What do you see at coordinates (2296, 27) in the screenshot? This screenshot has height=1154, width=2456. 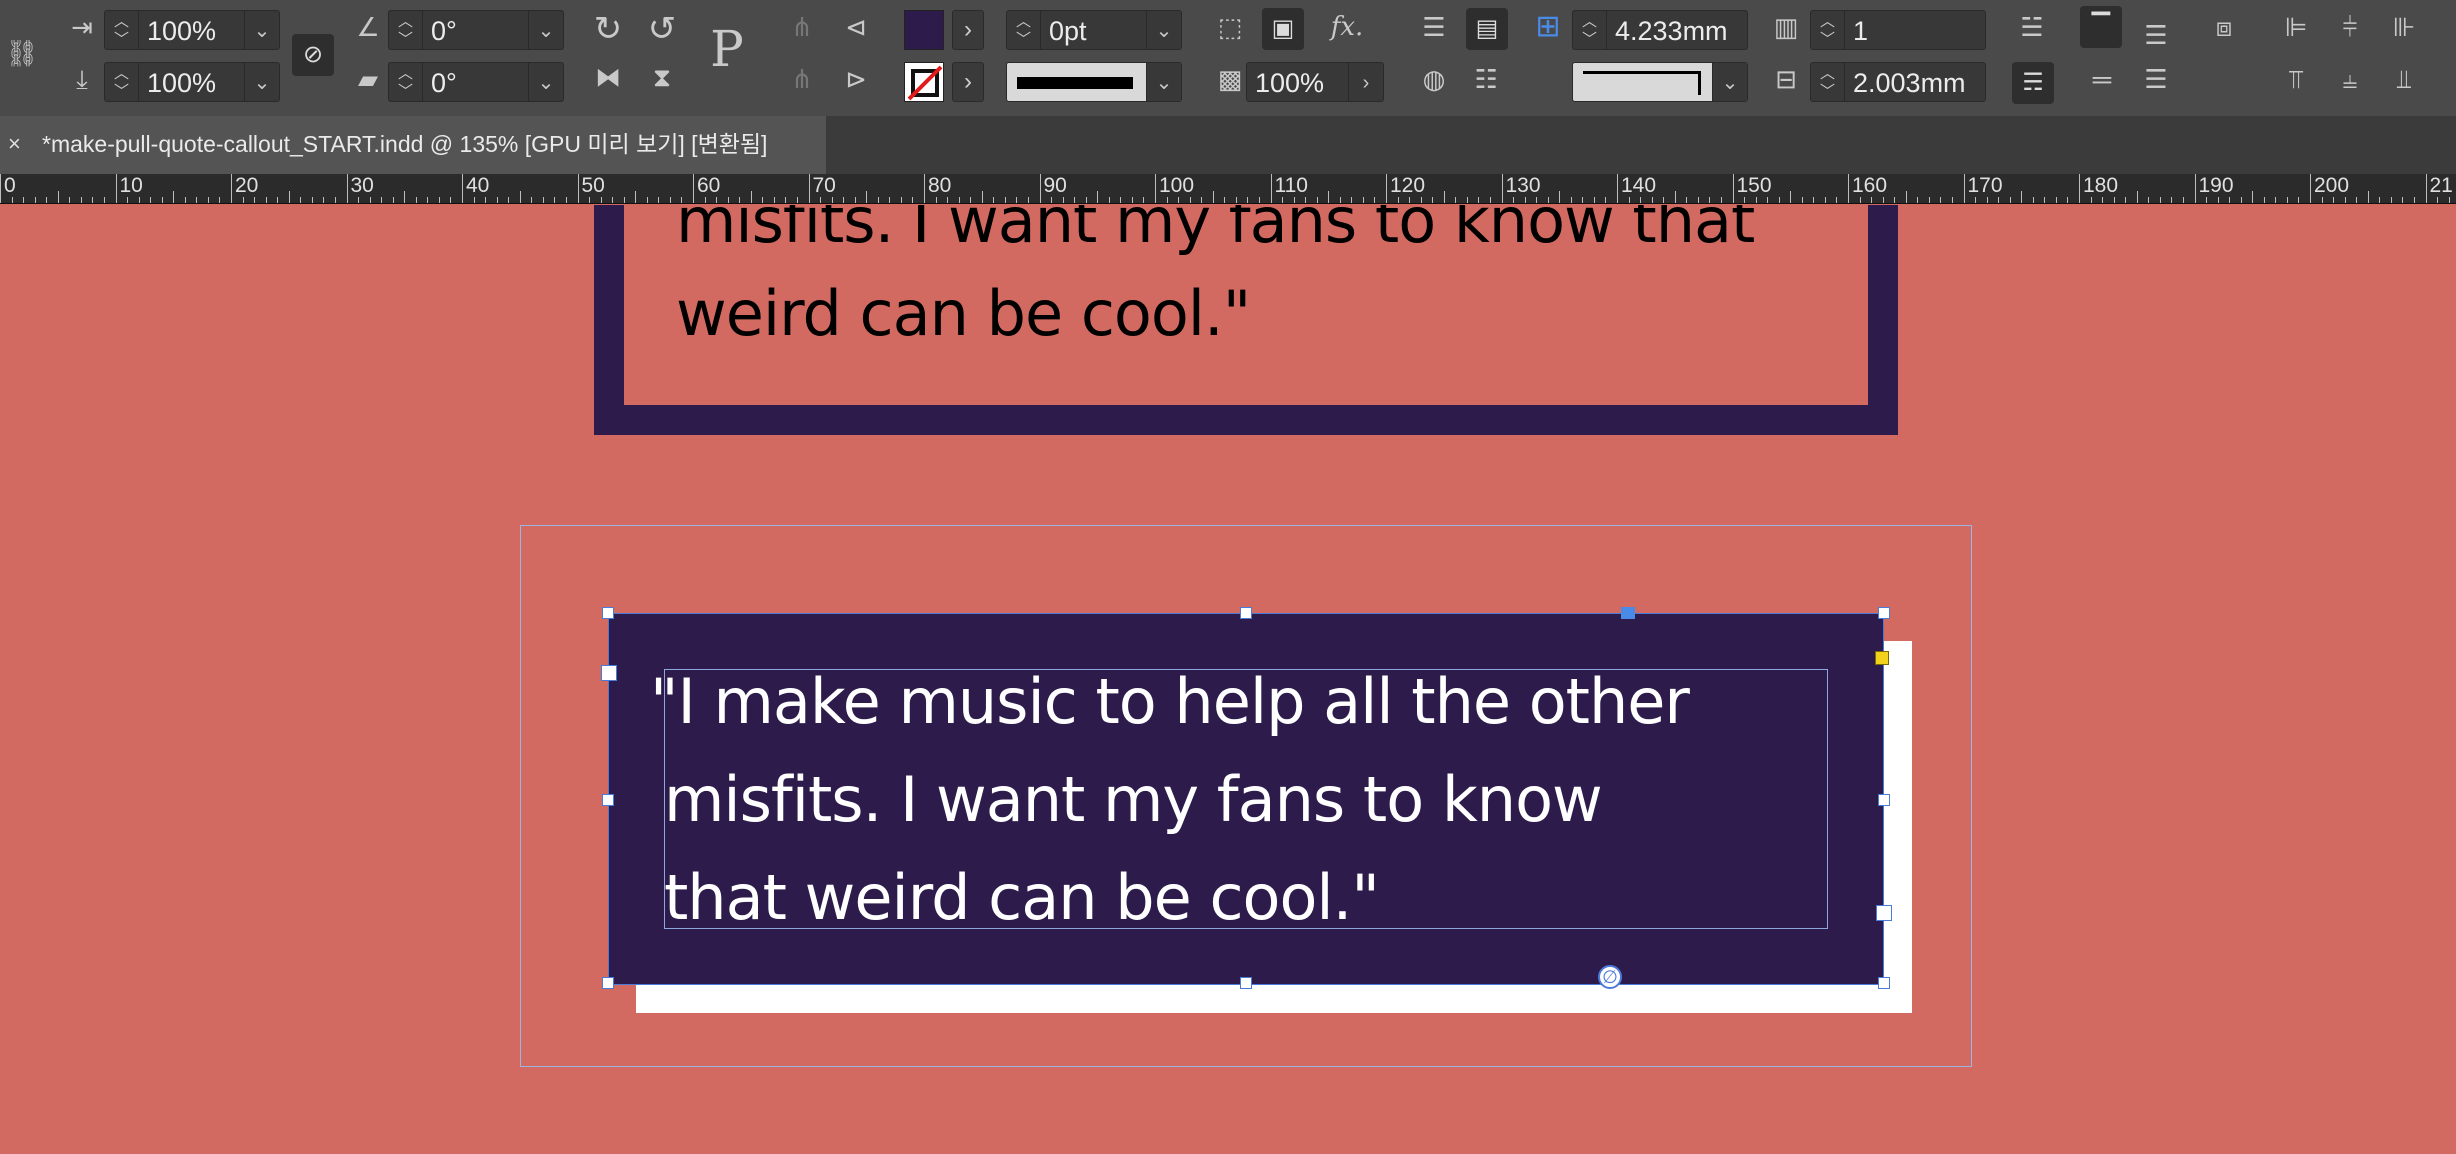 I see `align-left-edges-icon: ⊫` at bounding box center [2296, 27].